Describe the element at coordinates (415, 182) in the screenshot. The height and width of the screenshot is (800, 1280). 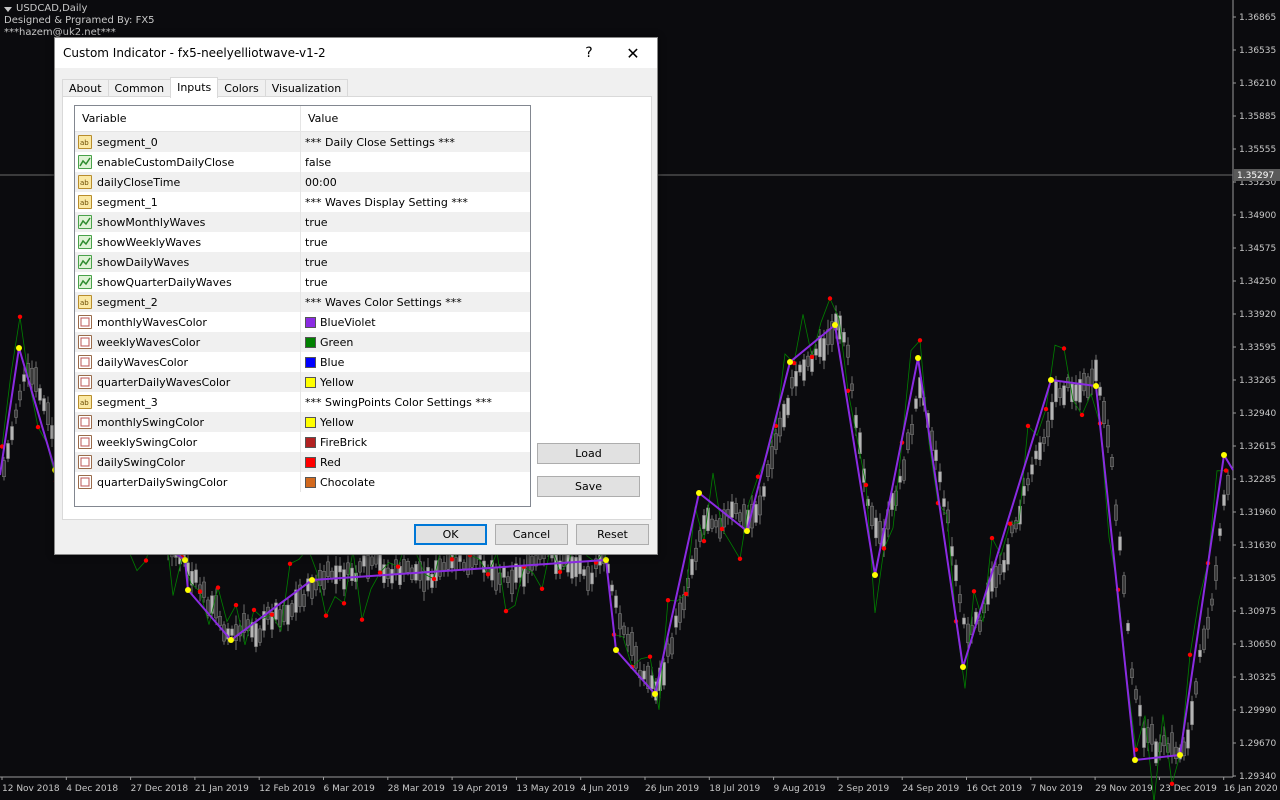
I see `value-cell: 00:00` at that location.